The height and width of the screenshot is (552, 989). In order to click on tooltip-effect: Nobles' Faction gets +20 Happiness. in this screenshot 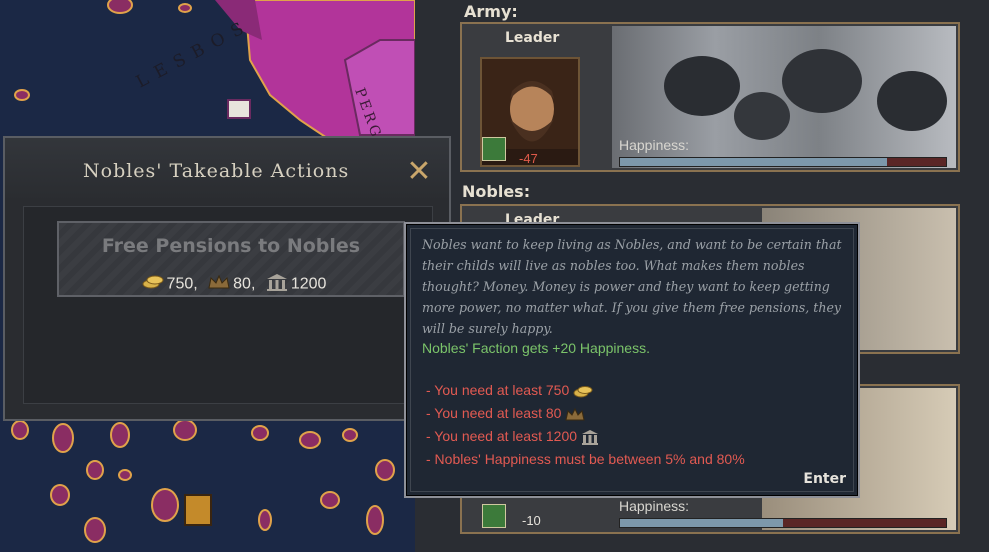, I will do `click(536, 348)`.